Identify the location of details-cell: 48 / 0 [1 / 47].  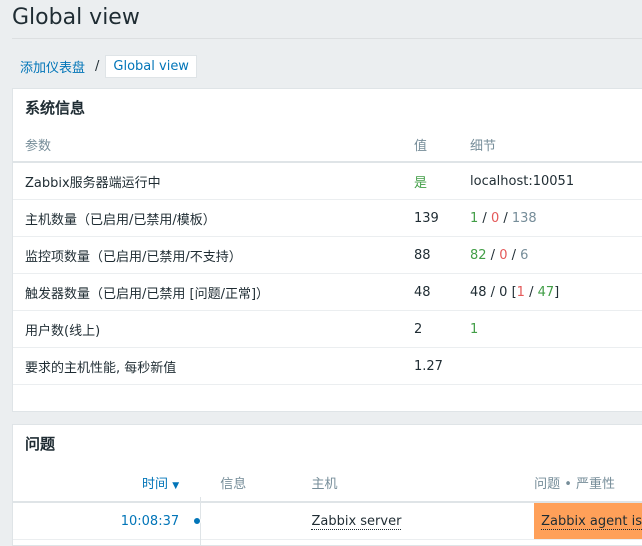
(556, 292).